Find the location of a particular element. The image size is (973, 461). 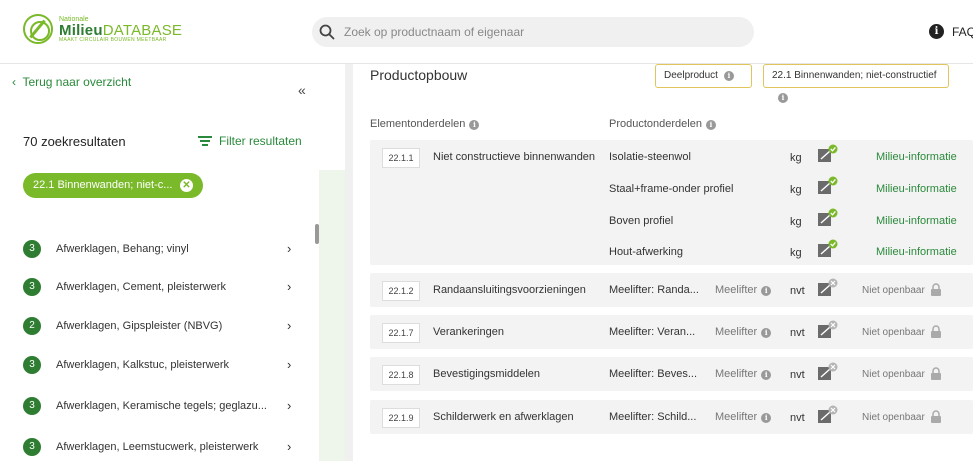

element-name: Niet constructieve binnenwanden is located at coordinates (514, 157).